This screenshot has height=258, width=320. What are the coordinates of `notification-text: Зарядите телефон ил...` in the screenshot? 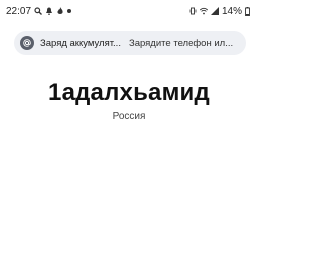 It's located at (181, 43).